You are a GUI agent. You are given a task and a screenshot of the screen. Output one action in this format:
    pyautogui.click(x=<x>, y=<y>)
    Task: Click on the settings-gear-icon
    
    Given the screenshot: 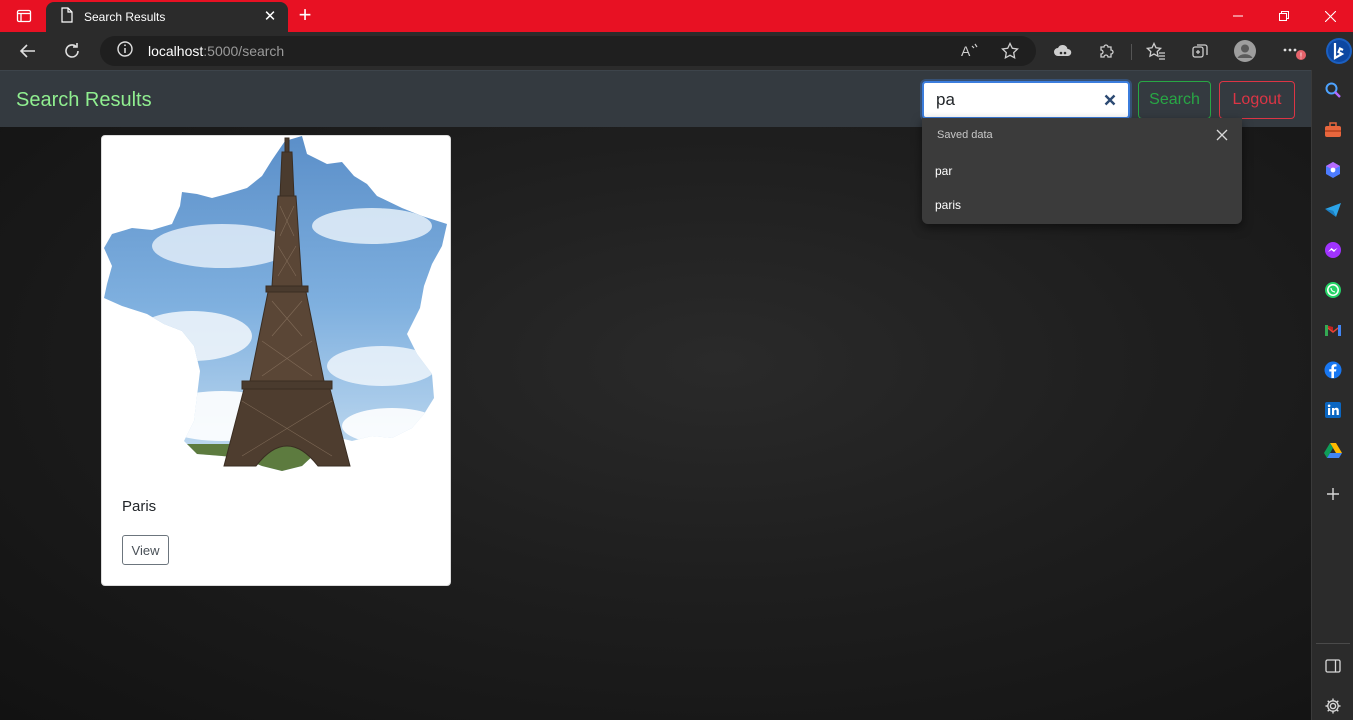 What is the action you would take?
    pyautogui.click(x=1333, y=706)
    